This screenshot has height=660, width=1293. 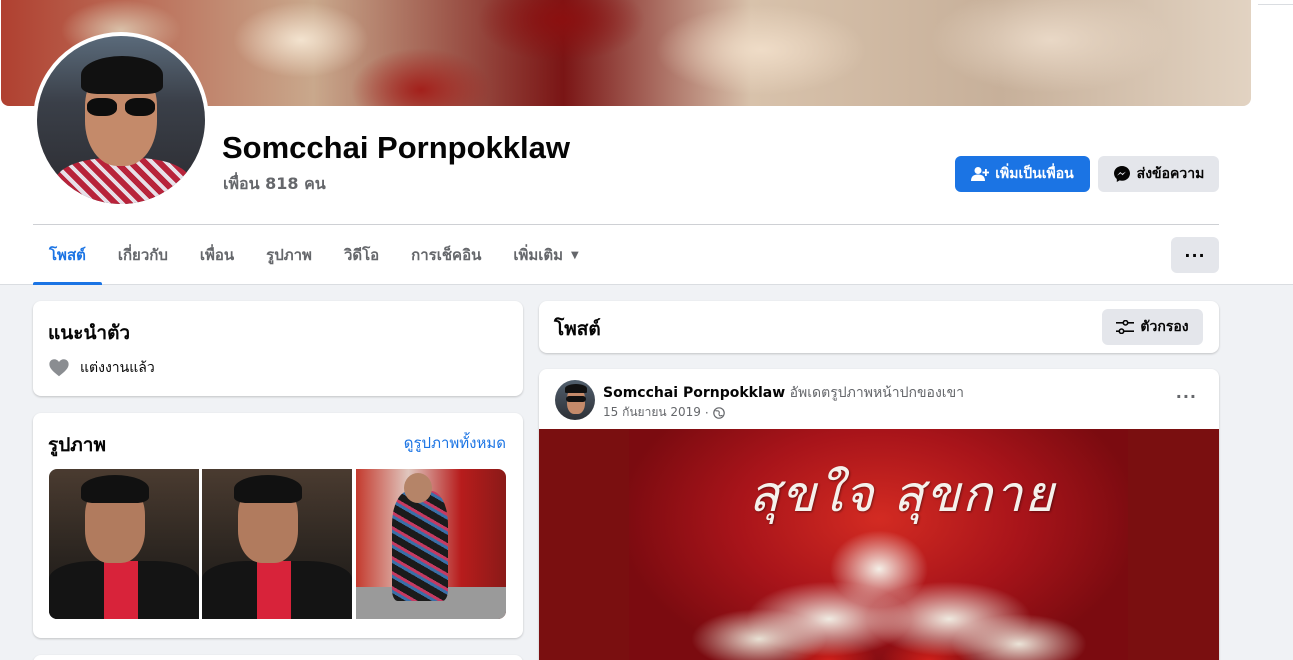 I want to click on posts-title: โพสต์, so click(x=577, y=329).